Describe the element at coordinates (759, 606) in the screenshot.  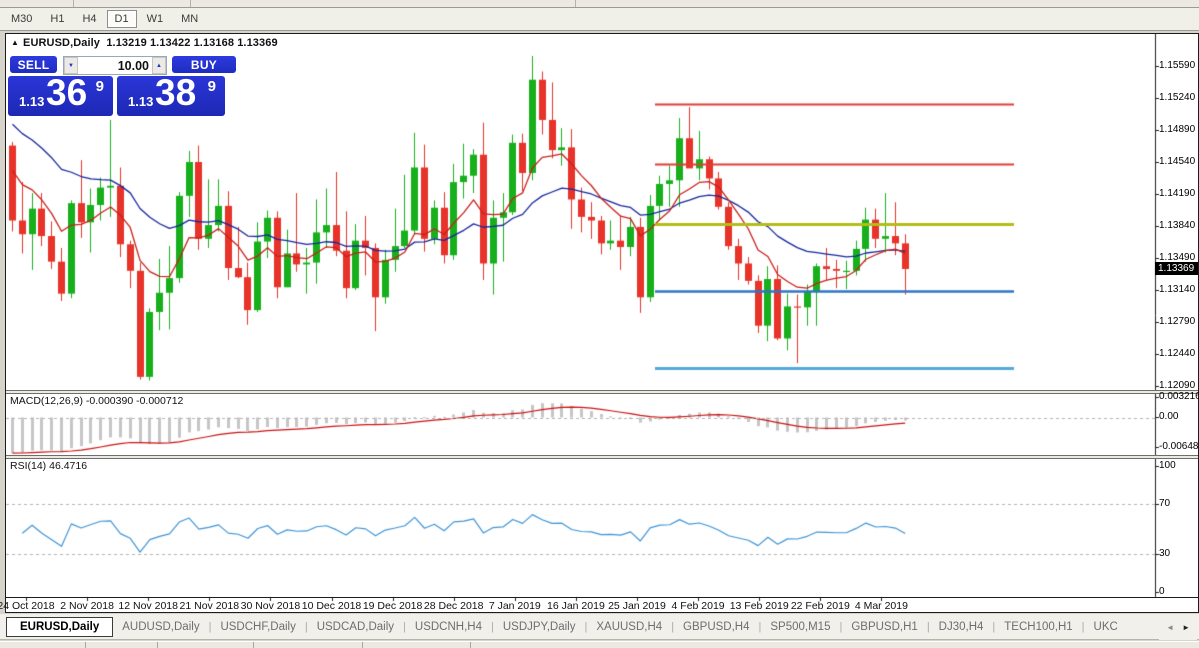
I see `date-axis-label: 13 Feb 2019` at that location.